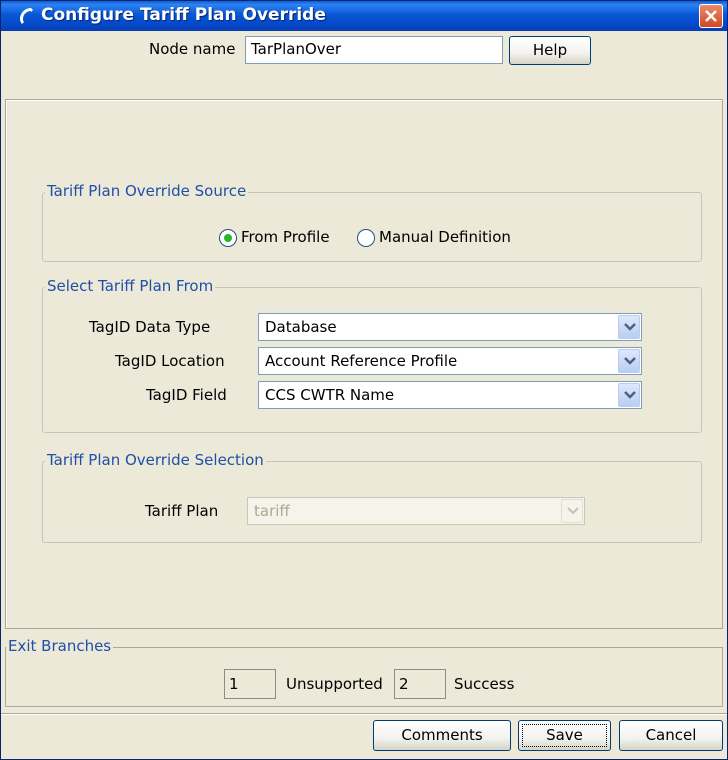 The height and width of the screenshot is (760, 728). I want to click on node-name-input: TarPlanOver, so click(374, 50).